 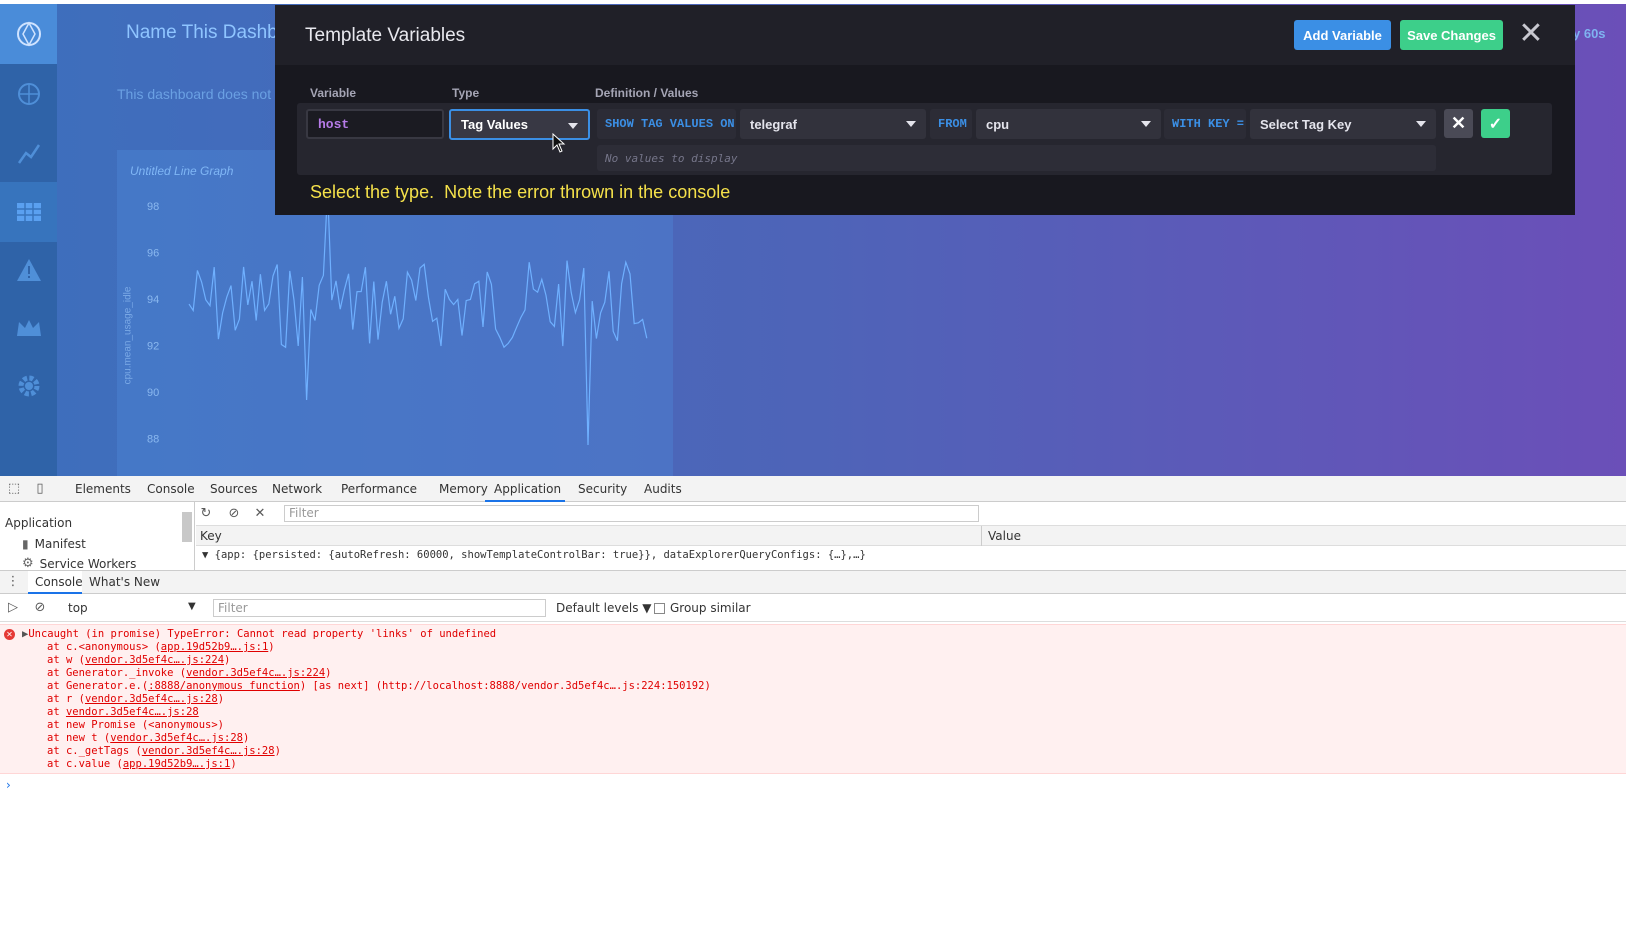 I want to click on clear-console-icon: ⊘, so click(x=40, y=608).